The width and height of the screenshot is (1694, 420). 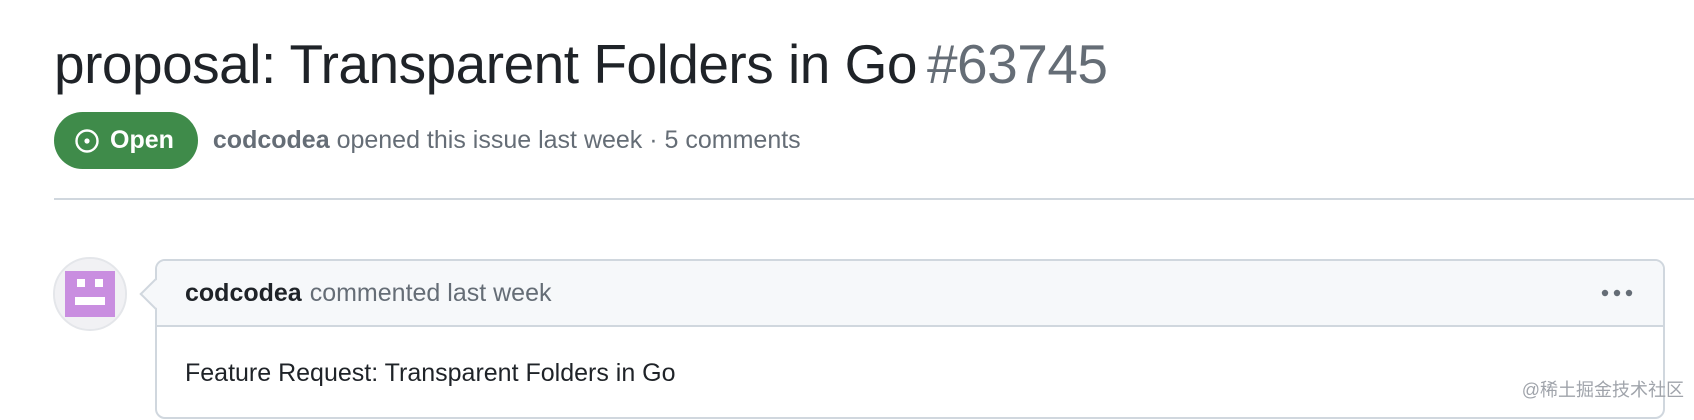 I want to click on issue-number: #63745, so click(x=1017, y=64).